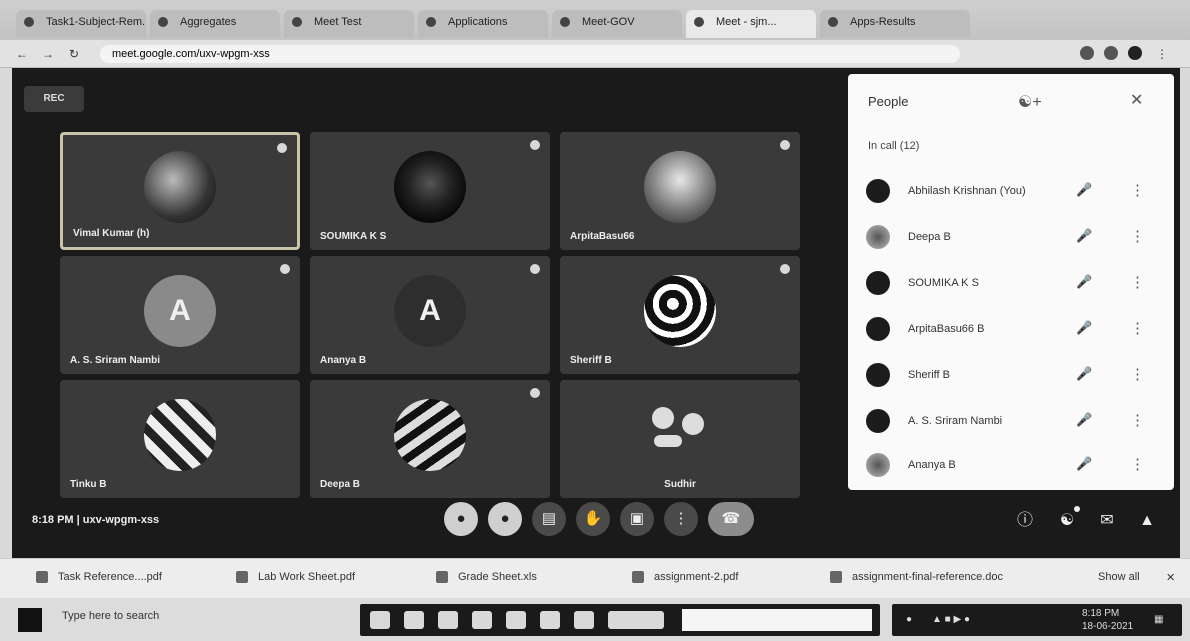 Image resolution: width=1190 pixels, height=641 pixels. What do you see at coordinates (99, 577) in the screenshot?
I see `download-item: Task Reference....pdf` at bounding box center [99, 577].